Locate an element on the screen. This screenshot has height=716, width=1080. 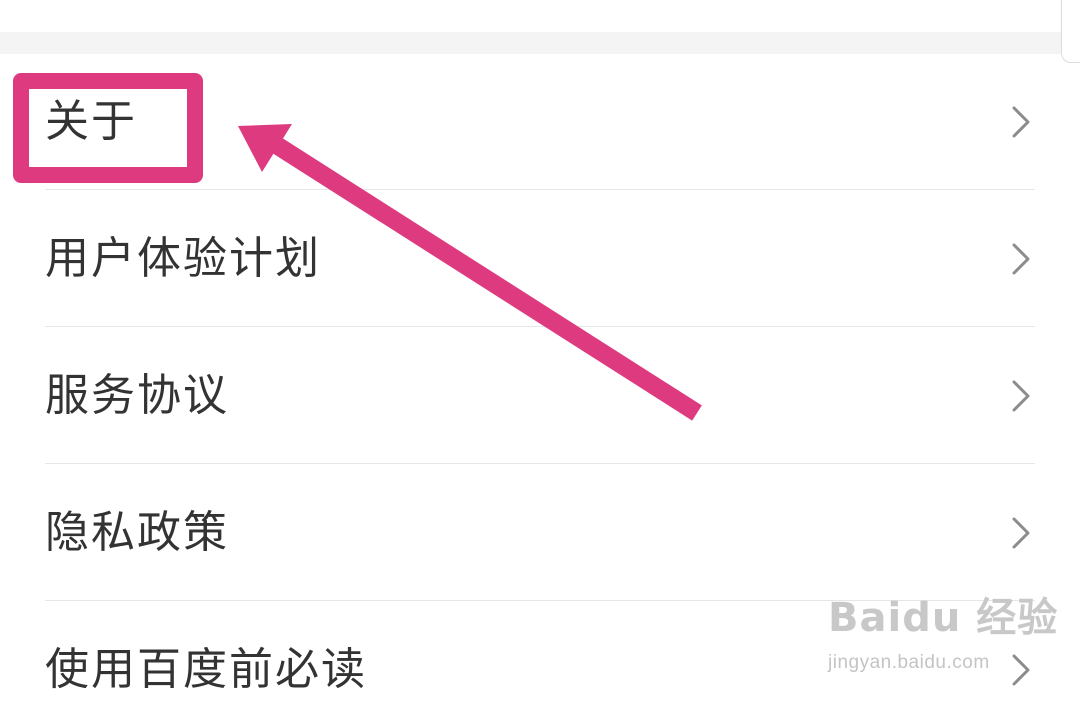
menu-item-label: 使用百度前必读 is located at coordinates (206, 669).